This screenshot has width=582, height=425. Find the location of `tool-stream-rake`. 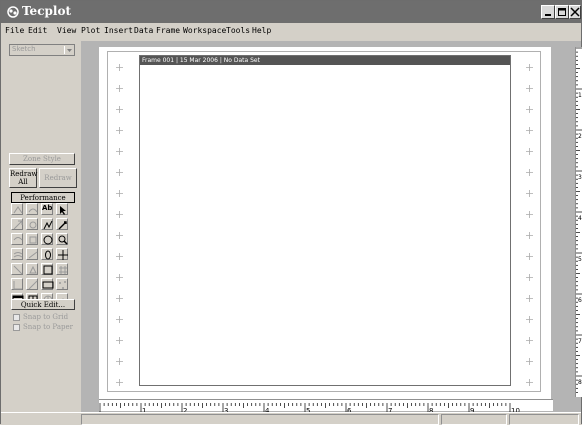

tool-stream-rake is located at coordinates (32, 254).